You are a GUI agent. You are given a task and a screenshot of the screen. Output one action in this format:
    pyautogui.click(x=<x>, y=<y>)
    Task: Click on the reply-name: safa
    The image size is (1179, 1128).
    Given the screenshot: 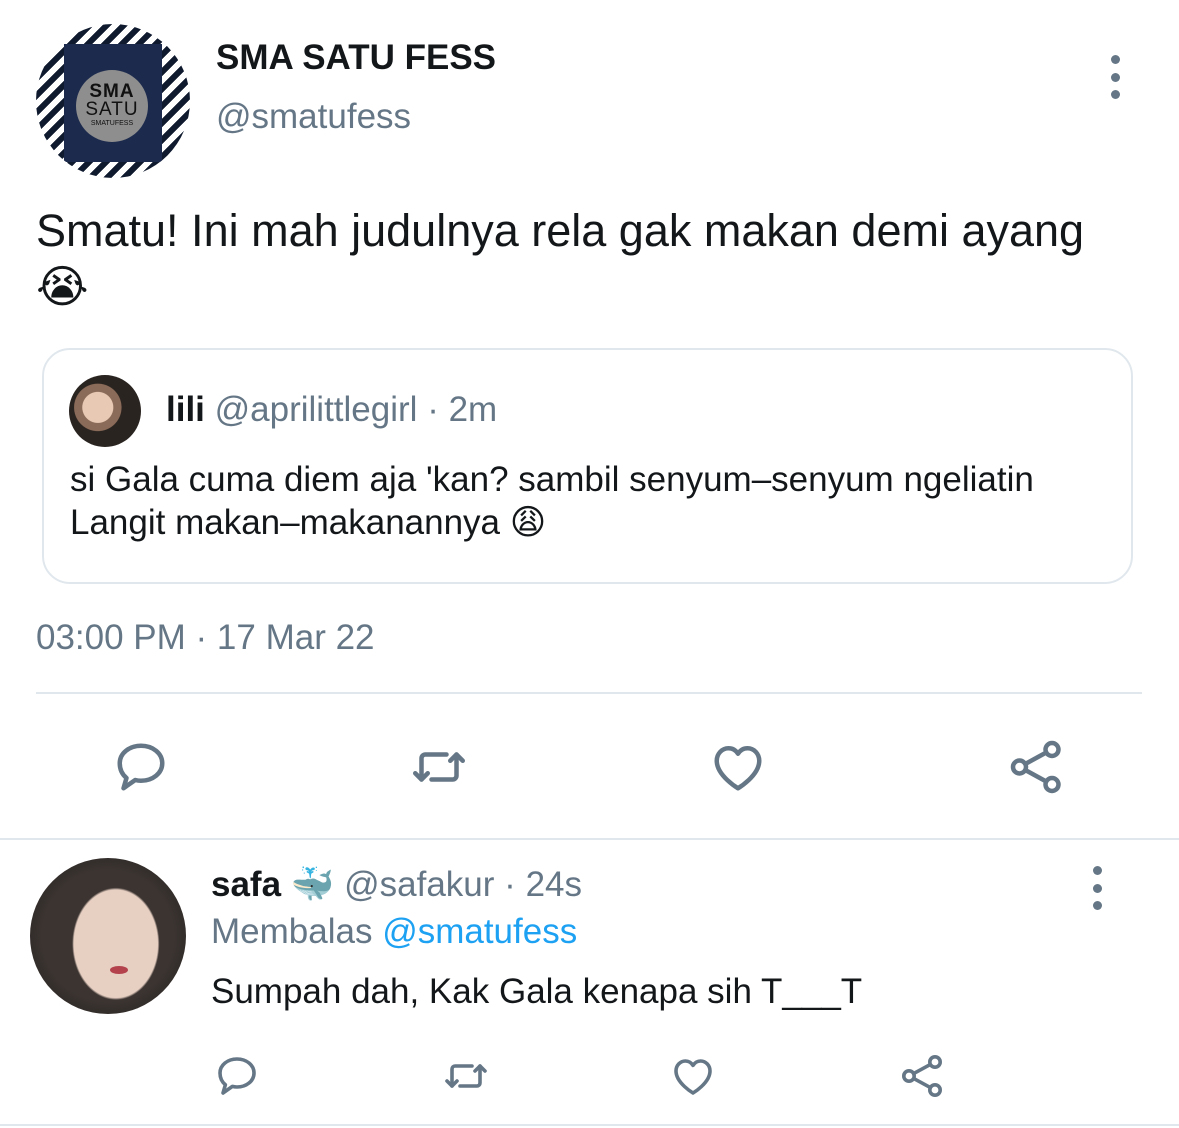 What is the action you would take?
    pyautogui.click(x=246, y=884)
    